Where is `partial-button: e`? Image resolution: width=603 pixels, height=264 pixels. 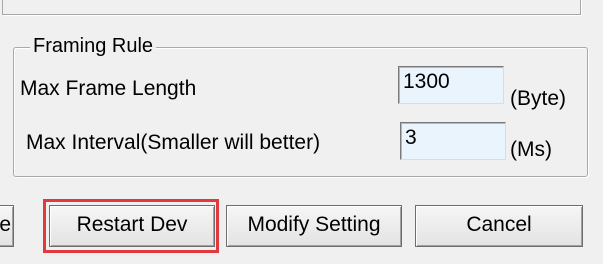
partial-button: e is located at coordinates (7, 226).